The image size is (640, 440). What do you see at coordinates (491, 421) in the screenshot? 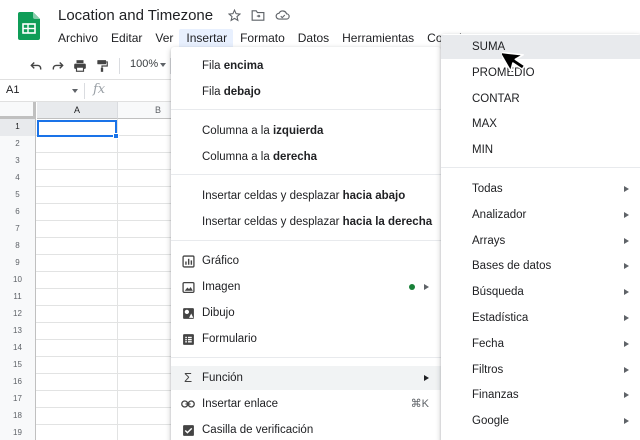
I see `menu-label: Google` at bounding box center [491, 421].